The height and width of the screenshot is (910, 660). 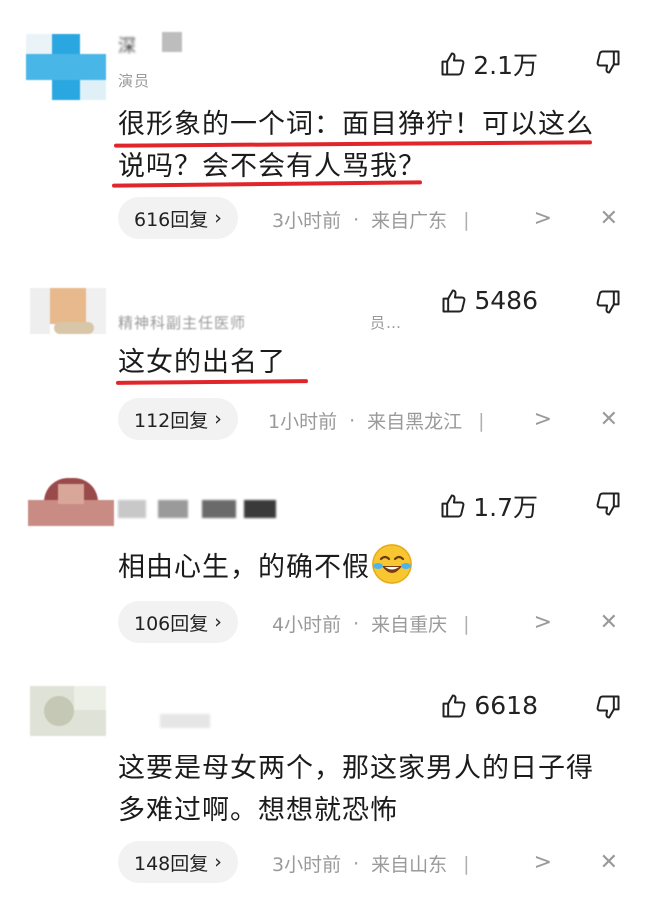 I want to click on like-button: 5486, so click(x=489, y=300).